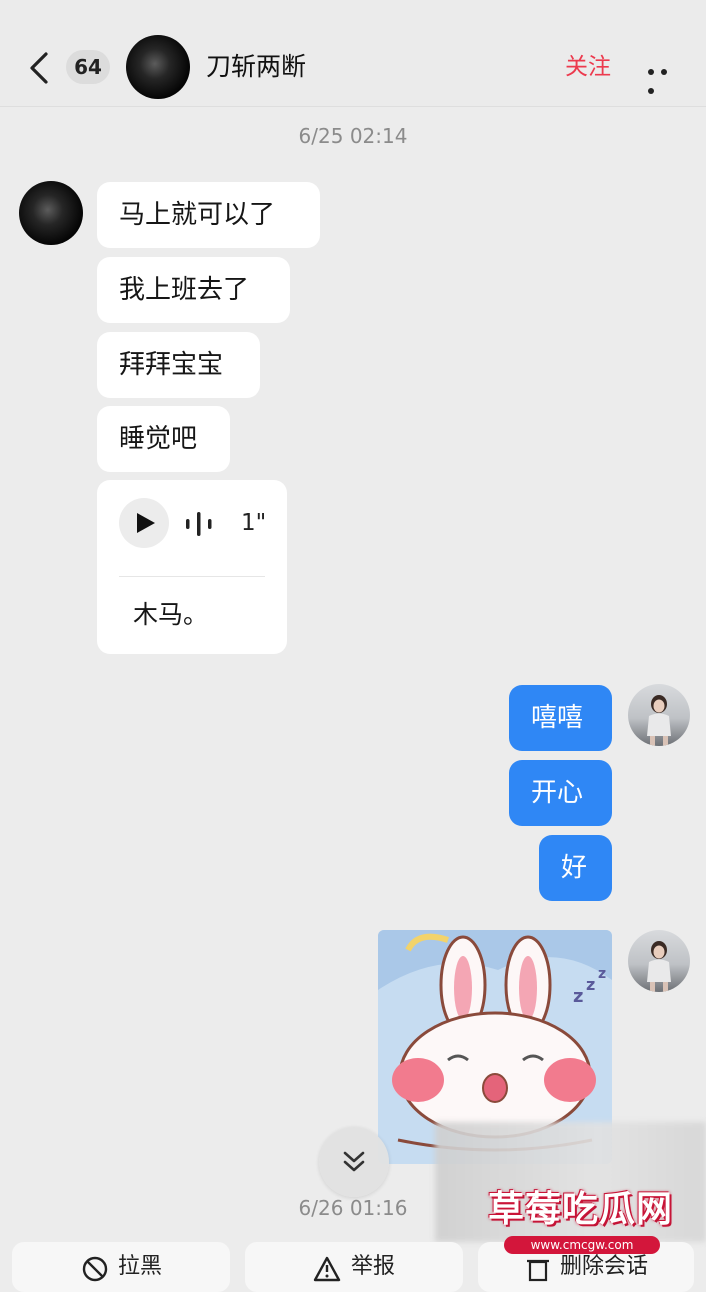 The height and width of the screenshot is (1292, 706). I want to click on block-button: 拉黑, so click(121, 1267).